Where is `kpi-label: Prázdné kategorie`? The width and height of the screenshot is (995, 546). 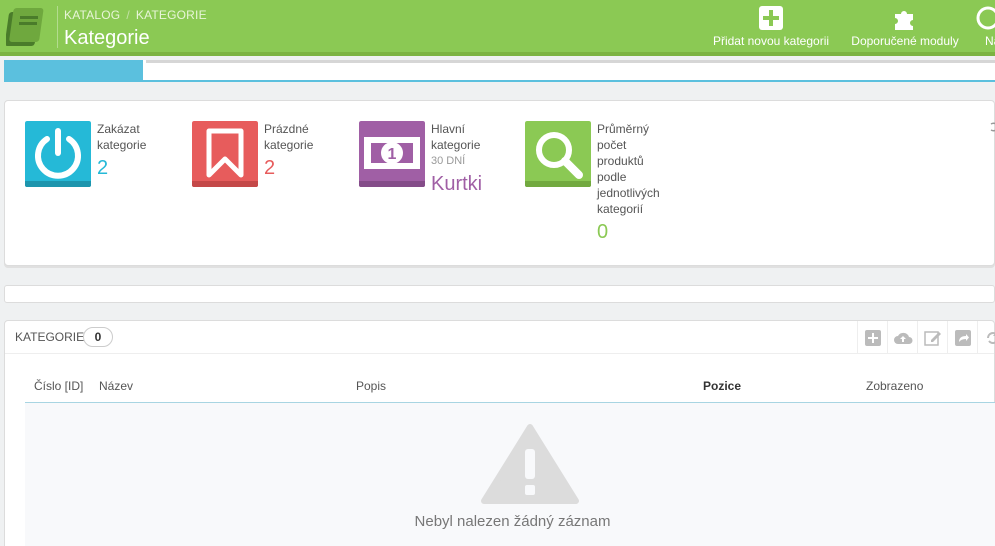
kpi-label: Prázdné kategorie is located at coordinates (289, 137).